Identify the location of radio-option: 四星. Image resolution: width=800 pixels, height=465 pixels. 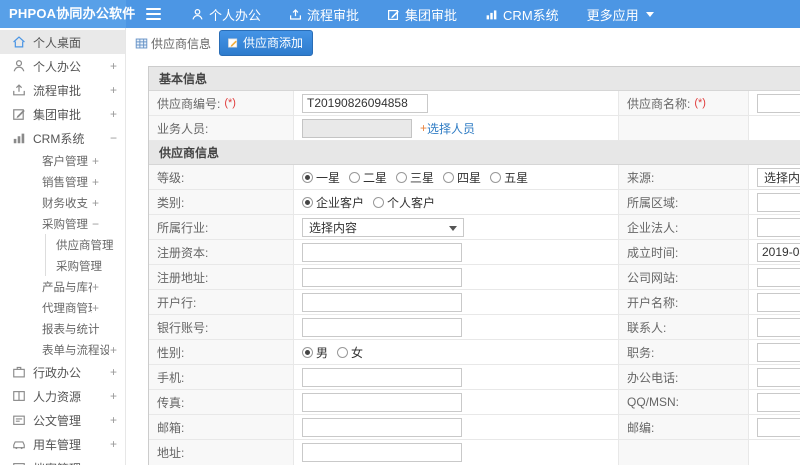
(462, 177).